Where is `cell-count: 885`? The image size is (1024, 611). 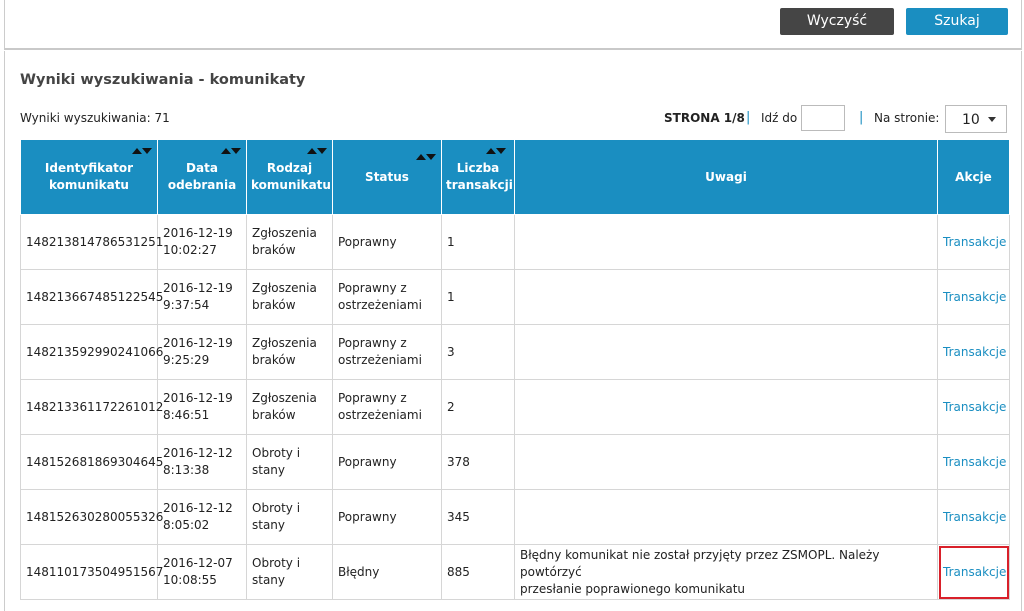 cell-count: 885 is located at coordinates (478, 572).